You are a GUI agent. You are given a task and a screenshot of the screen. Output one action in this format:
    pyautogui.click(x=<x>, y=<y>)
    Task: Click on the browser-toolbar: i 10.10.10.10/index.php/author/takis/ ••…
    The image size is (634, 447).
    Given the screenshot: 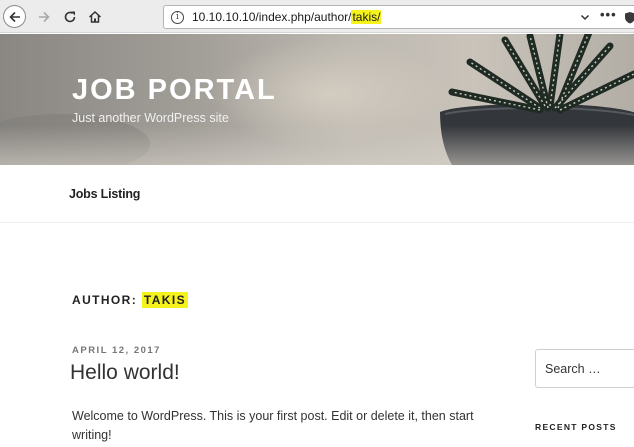 What is the action you would take?
    pyautogui.click(x=317, y=16)
    